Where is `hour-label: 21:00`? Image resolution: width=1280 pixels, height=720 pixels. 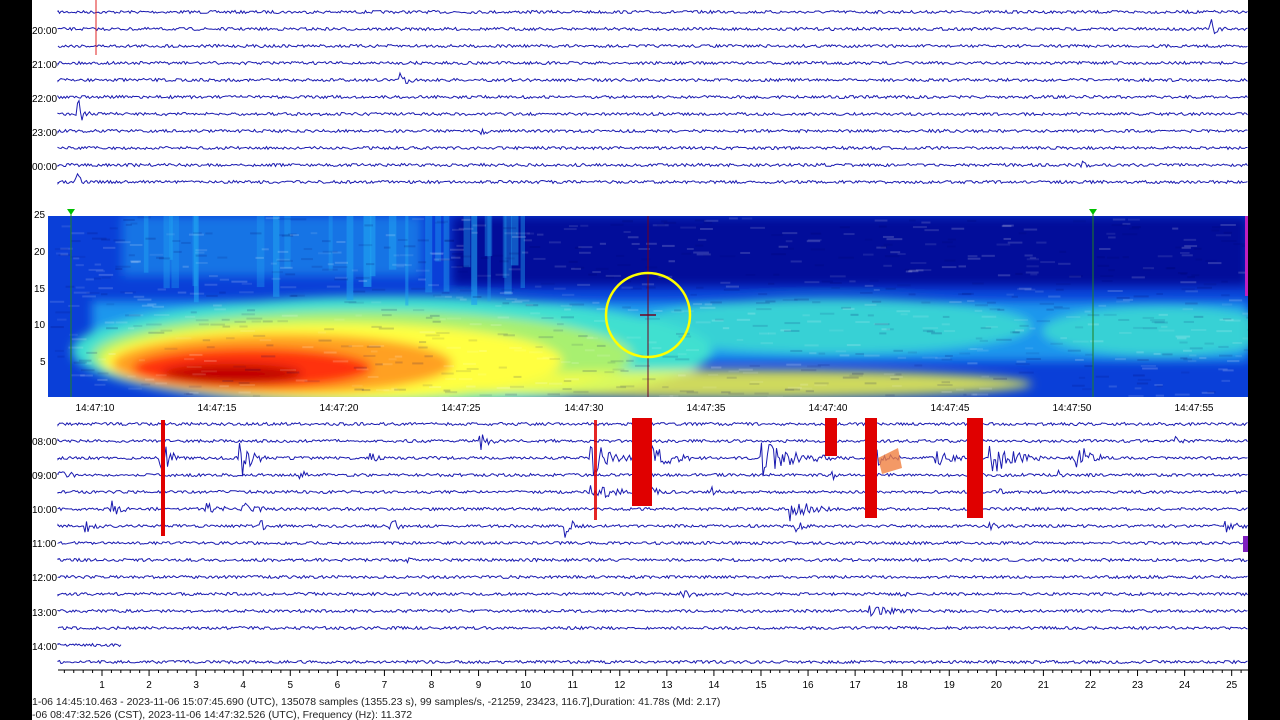 hour-label: 21:00 is located at coordinates (44, 65).